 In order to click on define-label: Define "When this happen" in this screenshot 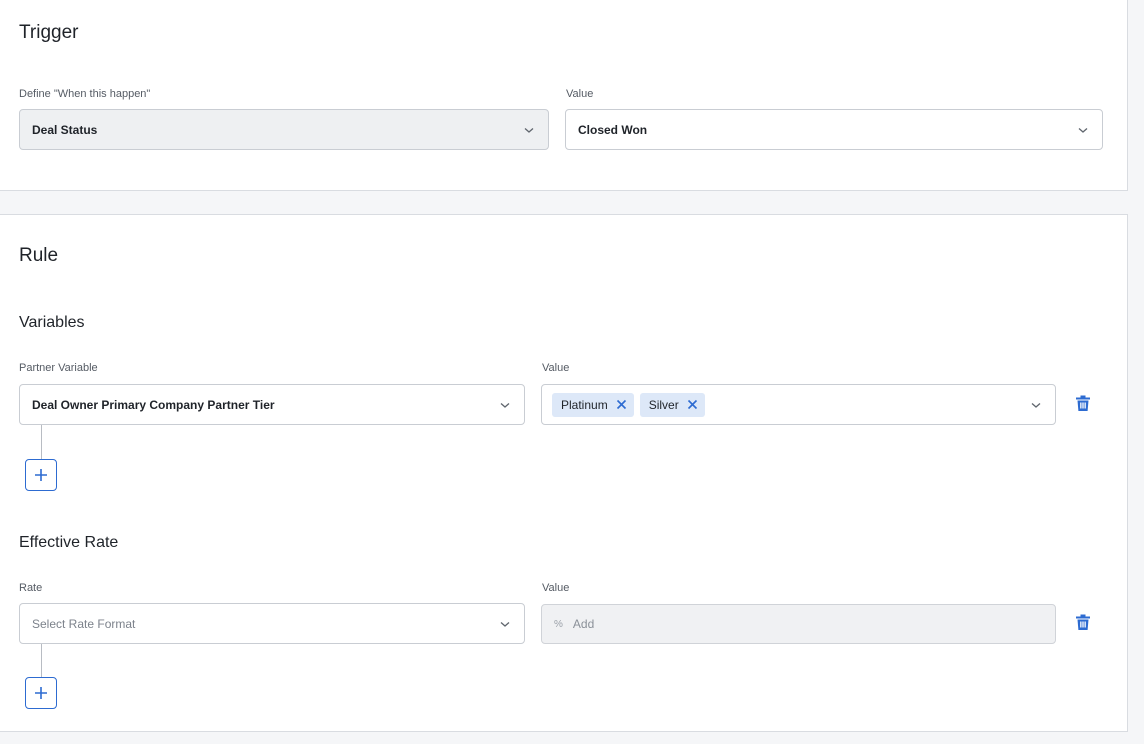, I will do `click(85, 94)`.